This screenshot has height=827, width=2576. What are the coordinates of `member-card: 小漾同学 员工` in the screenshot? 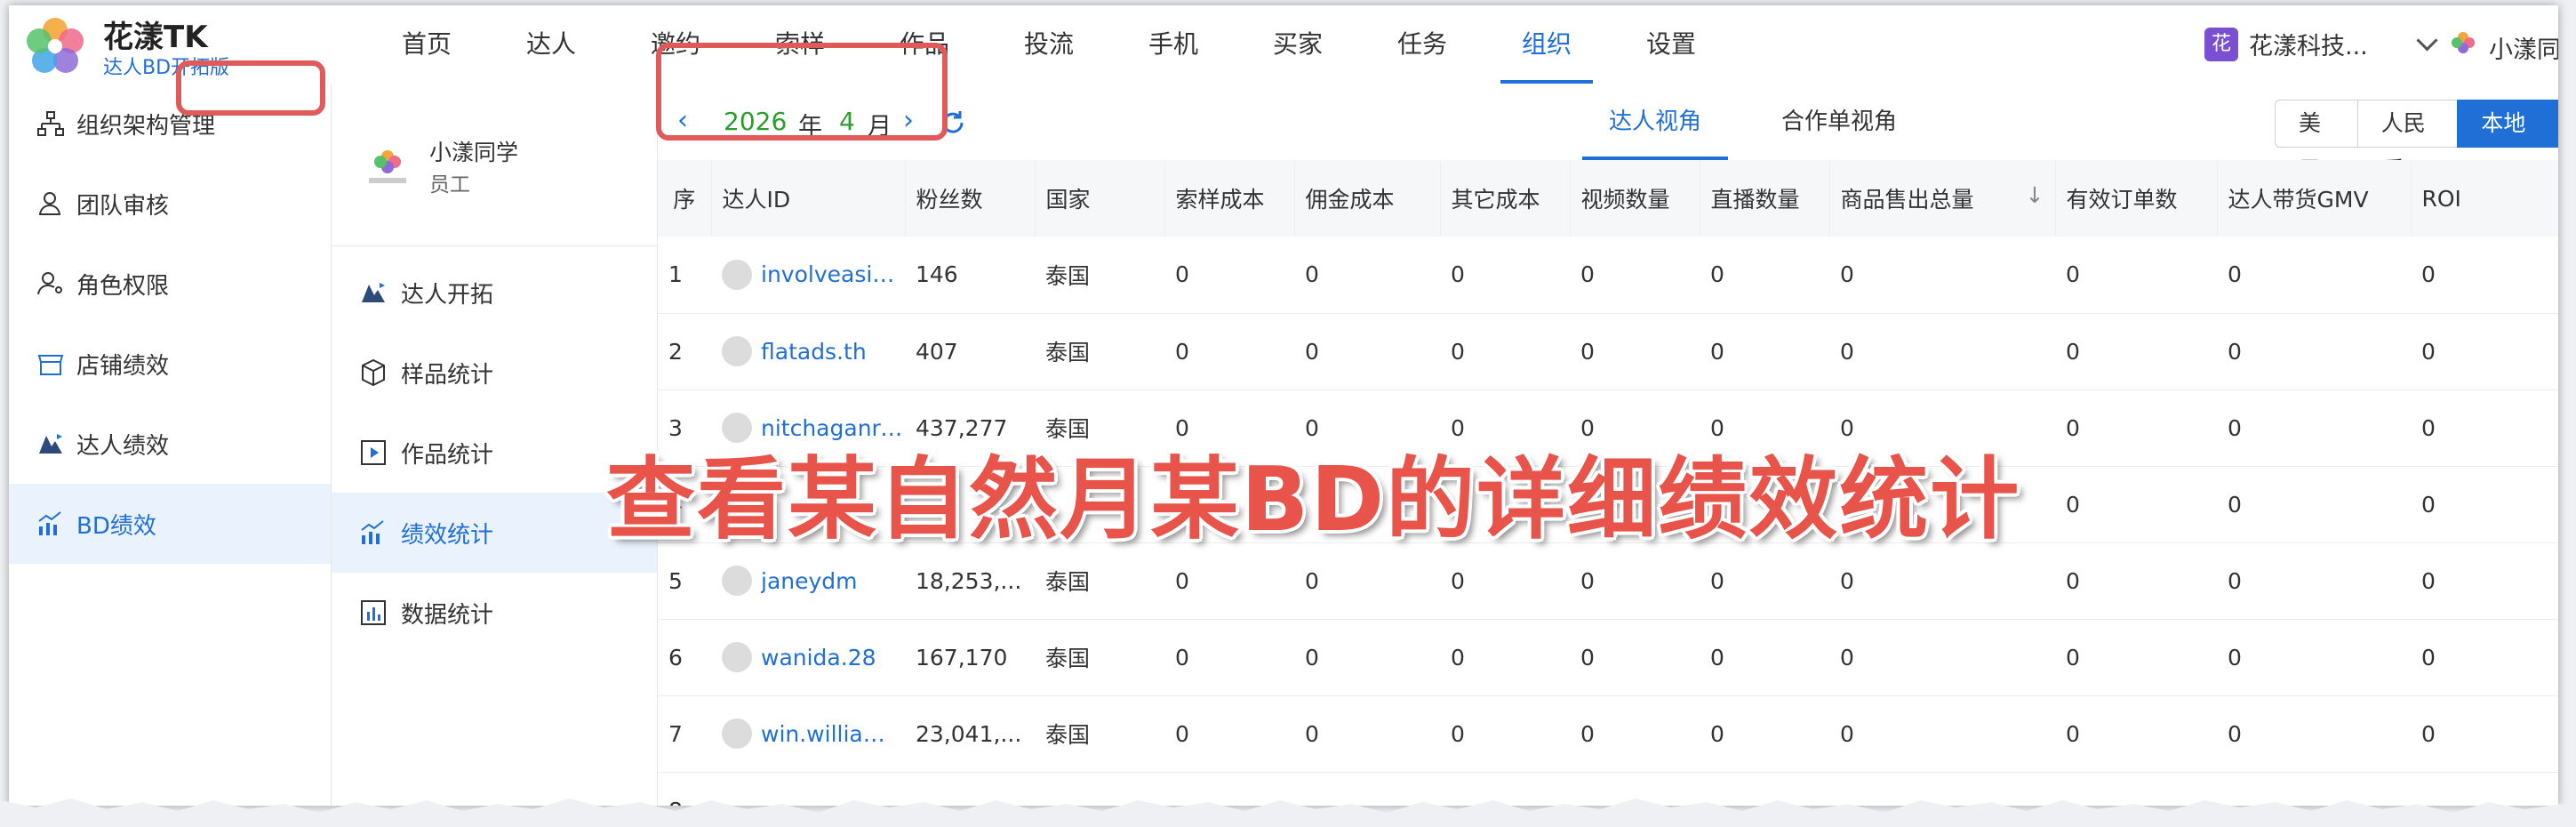 It's located at (494, 165).